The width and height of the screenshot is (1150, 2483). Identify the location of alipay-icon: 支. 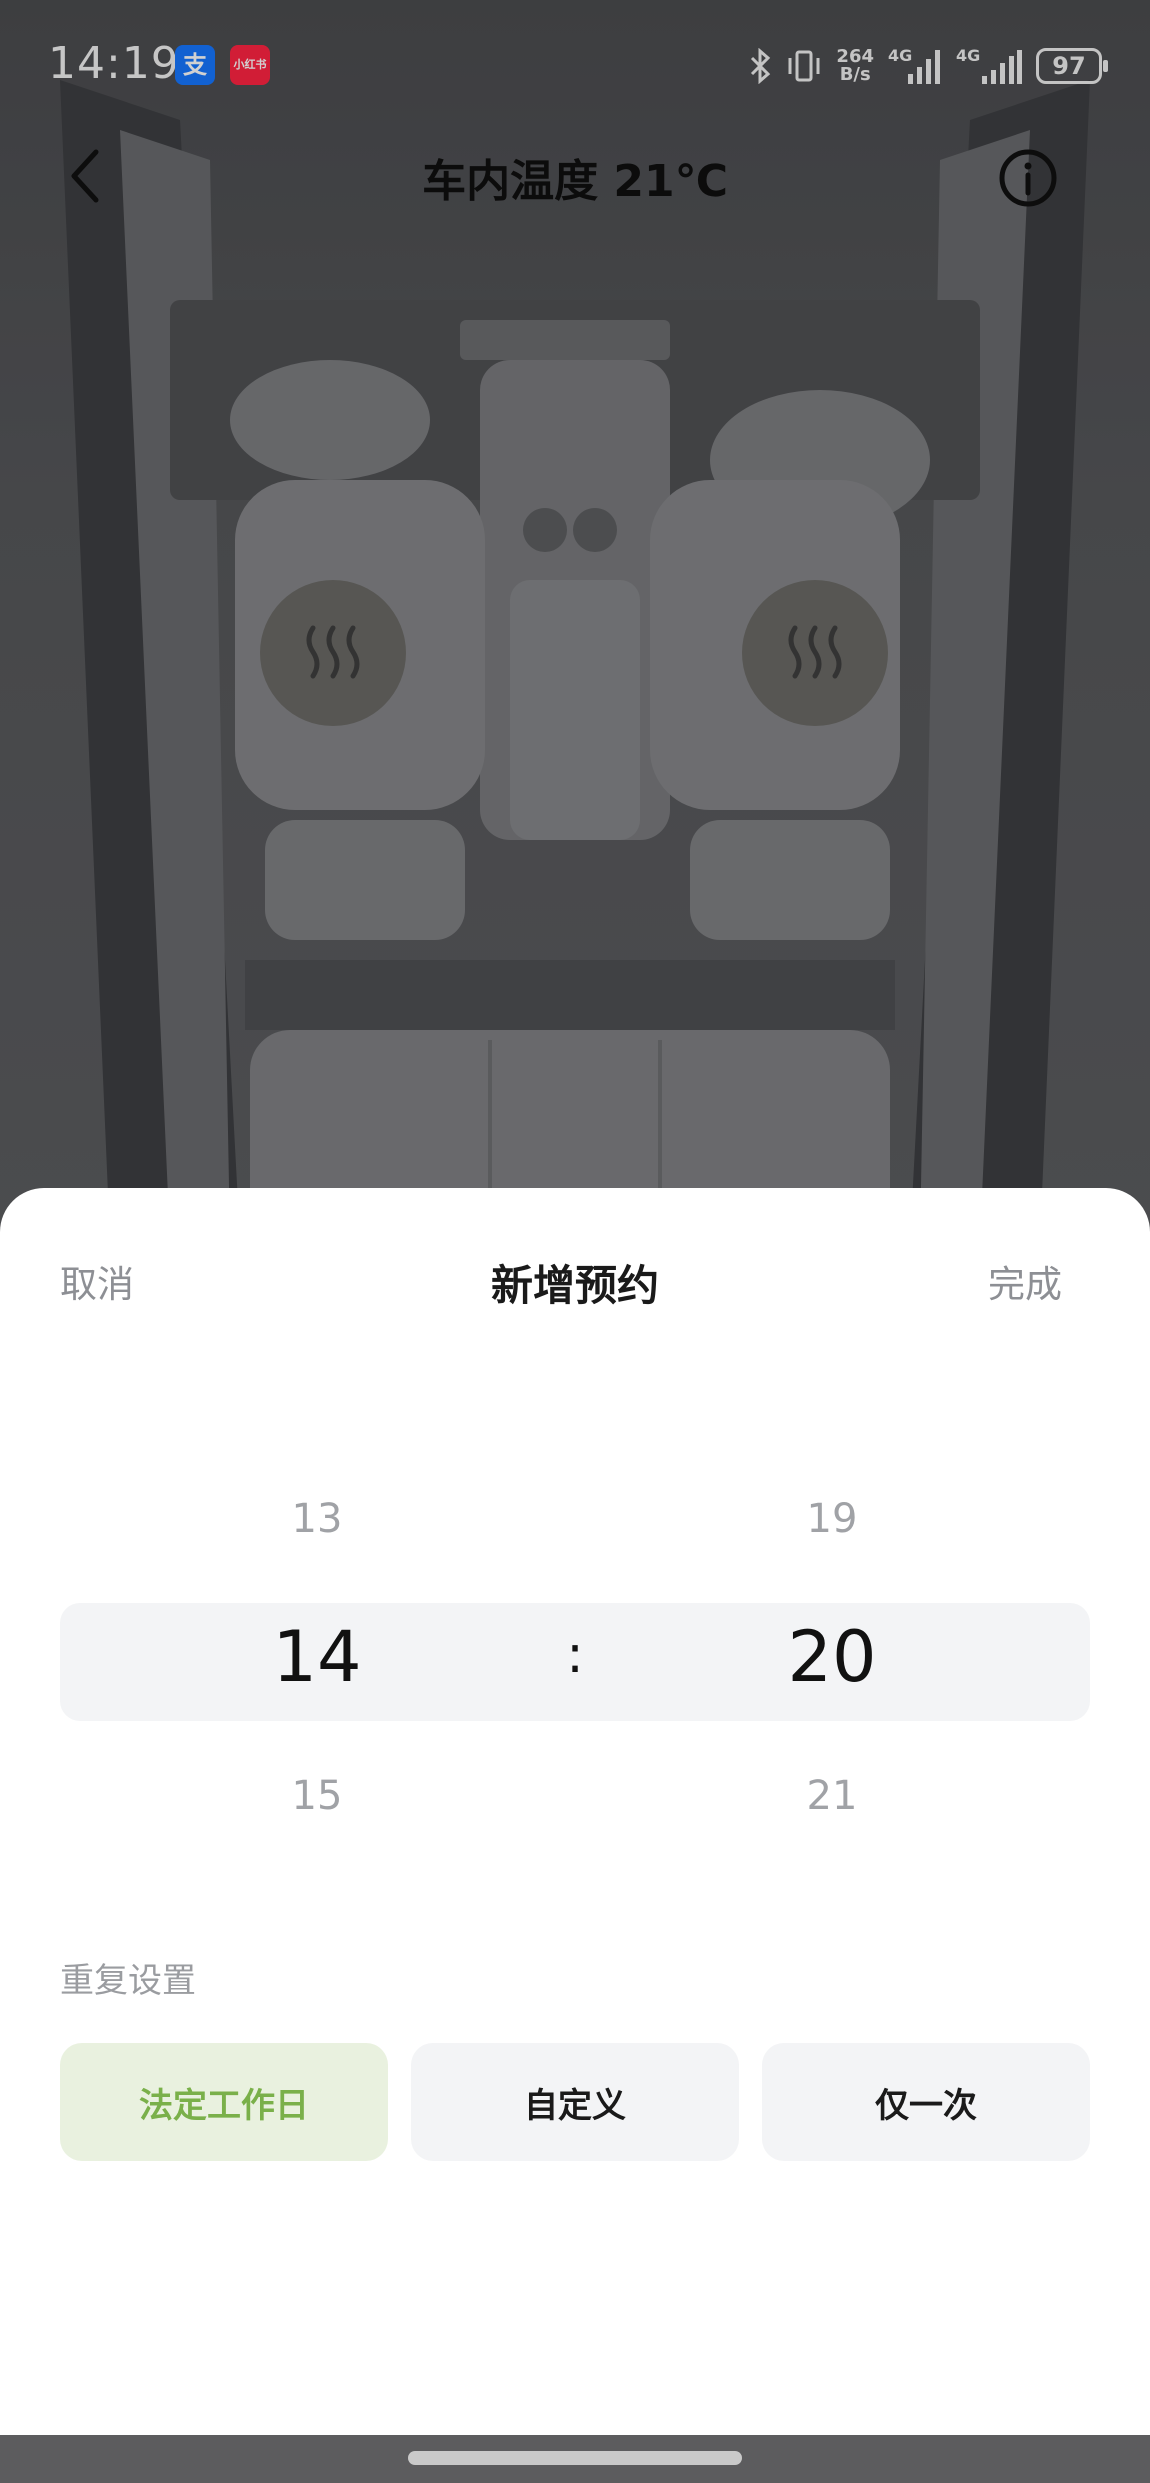
(195, 65).